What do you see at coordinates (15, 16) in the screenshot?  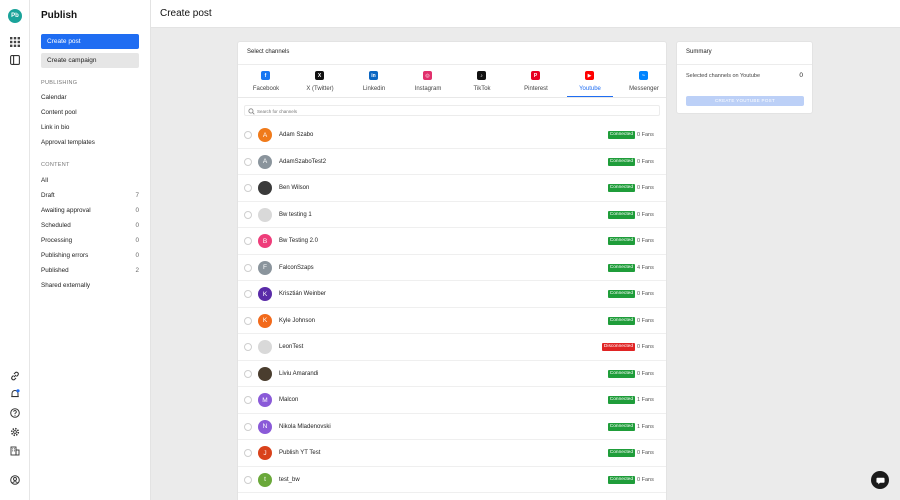 I see `publish-logo: Pb` at bounding box center [15, 16].